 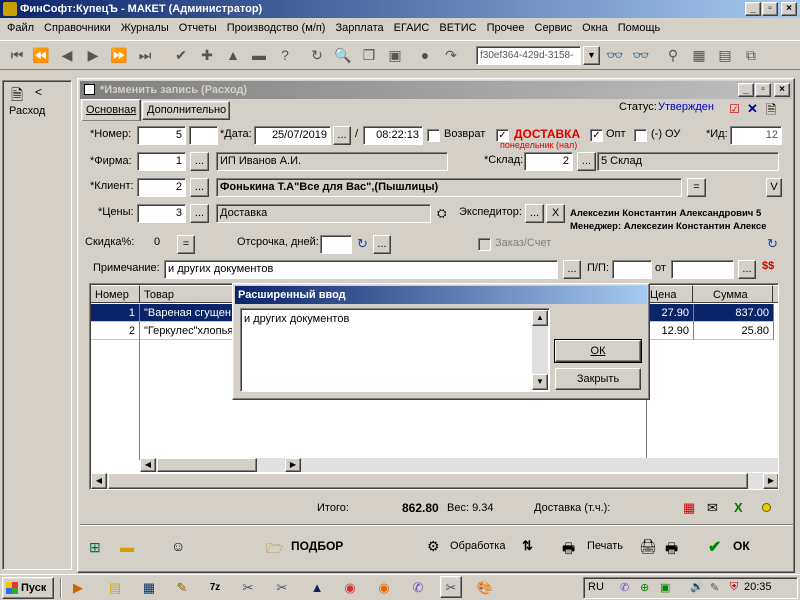 I want to click on notes-app-icon: ✎, so click(x=182, y=588).